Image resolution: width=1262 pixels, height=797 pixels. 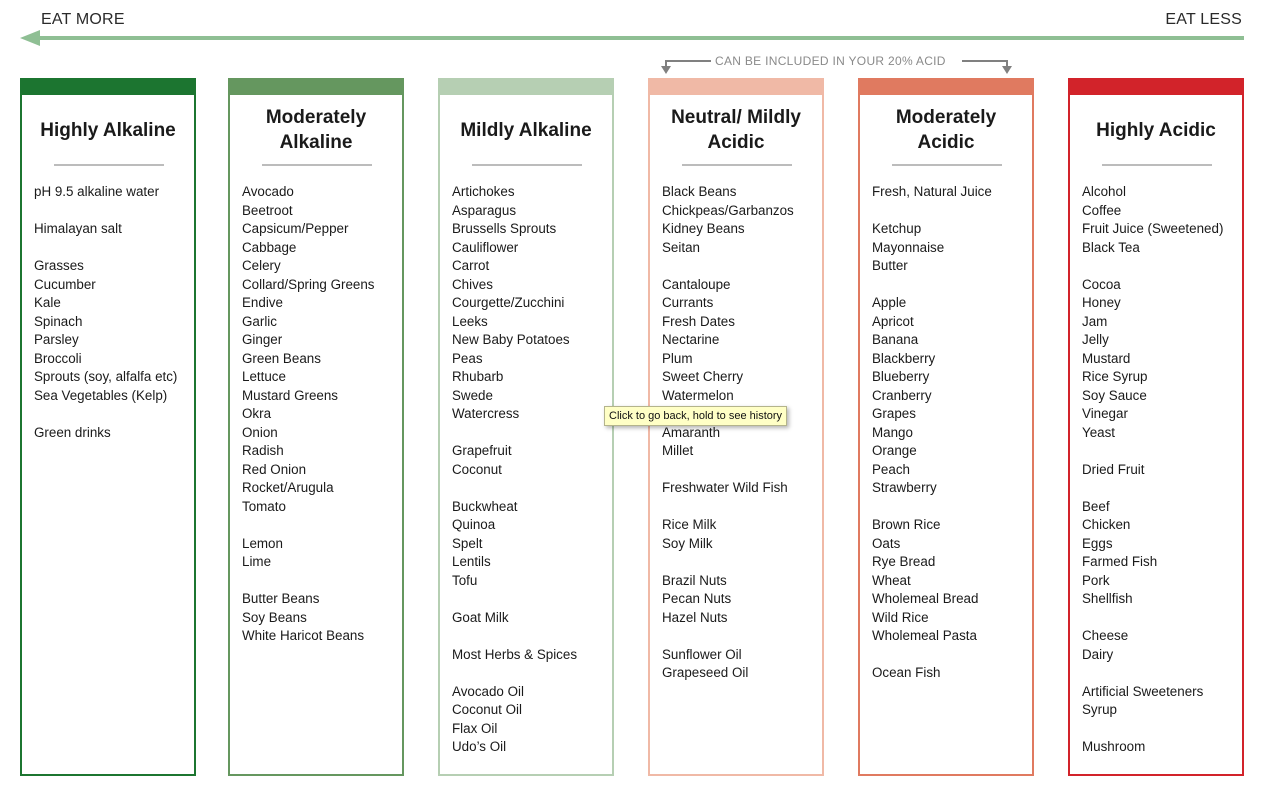 What do you see at coordinates (678, 450) in the screenshot?
I see `food-item: Millet` at bounding box center [678, 450].